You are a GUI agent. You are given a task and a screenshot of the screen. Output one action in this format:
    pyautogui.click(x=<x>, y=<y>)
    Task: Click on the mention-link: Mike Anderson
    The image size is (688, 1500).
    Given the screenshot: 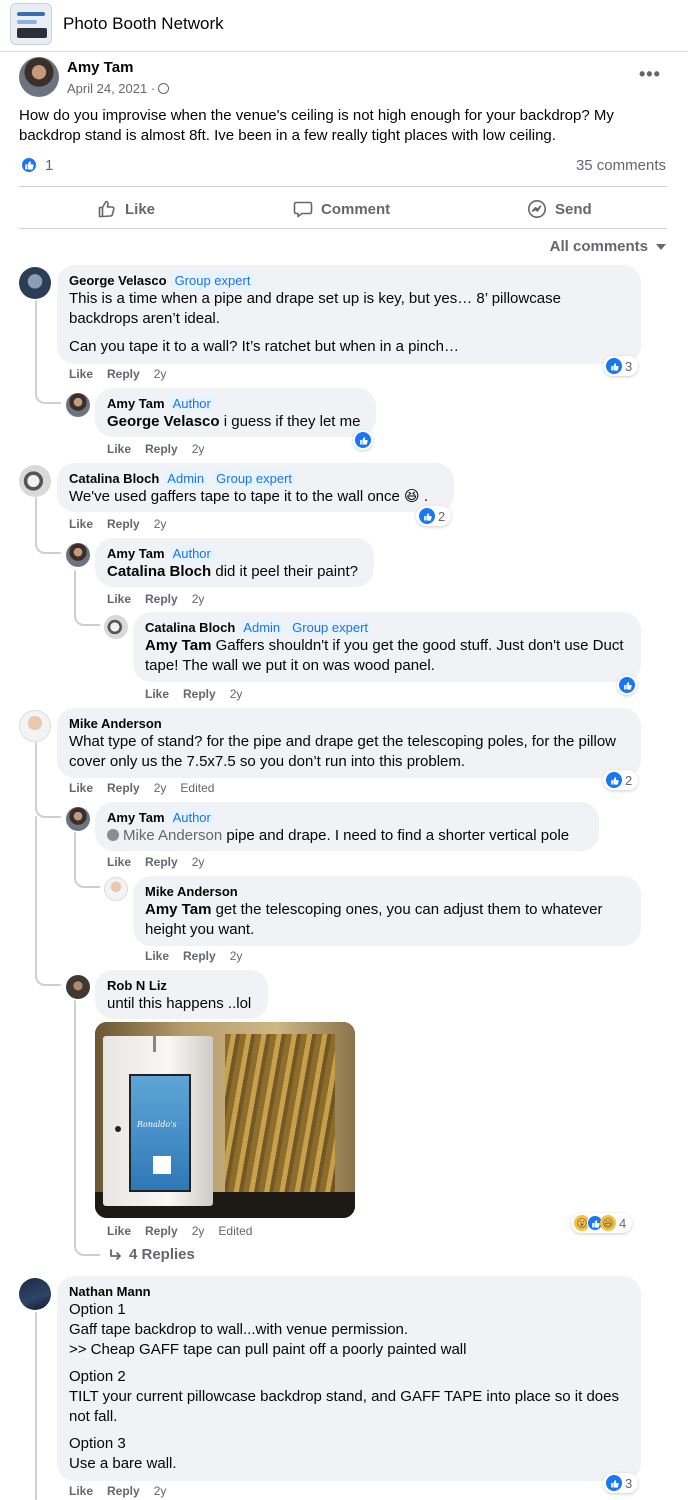 What is the action you would take?
    pyautogui.click(x=164, y=835)
    